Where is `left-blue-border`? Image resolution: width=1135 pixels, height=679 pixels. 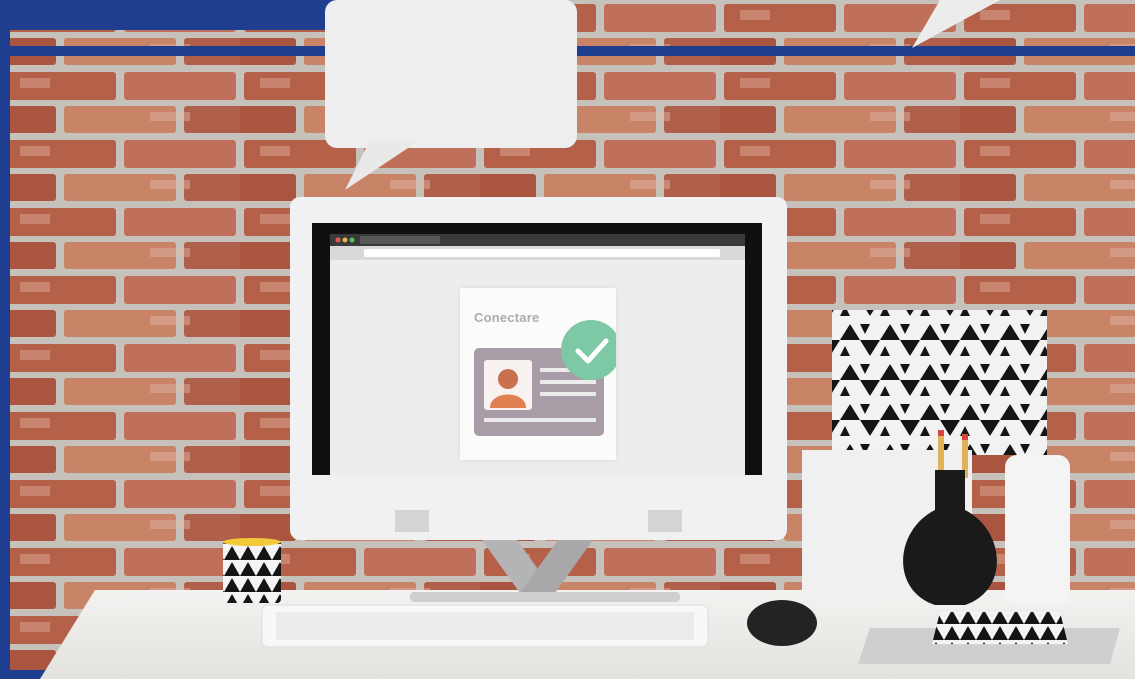
left-blue-border is located at coordinates (5, 339).